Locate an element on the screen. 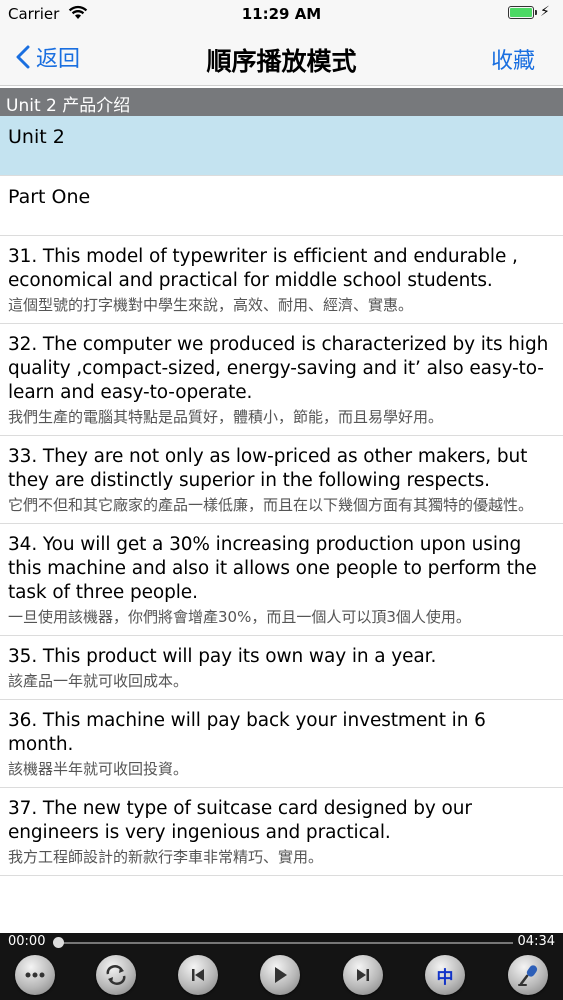 The height and width of the screenshot is (1000, 563). page-title: 順序播放模式 is located at coordinates (281, 61).